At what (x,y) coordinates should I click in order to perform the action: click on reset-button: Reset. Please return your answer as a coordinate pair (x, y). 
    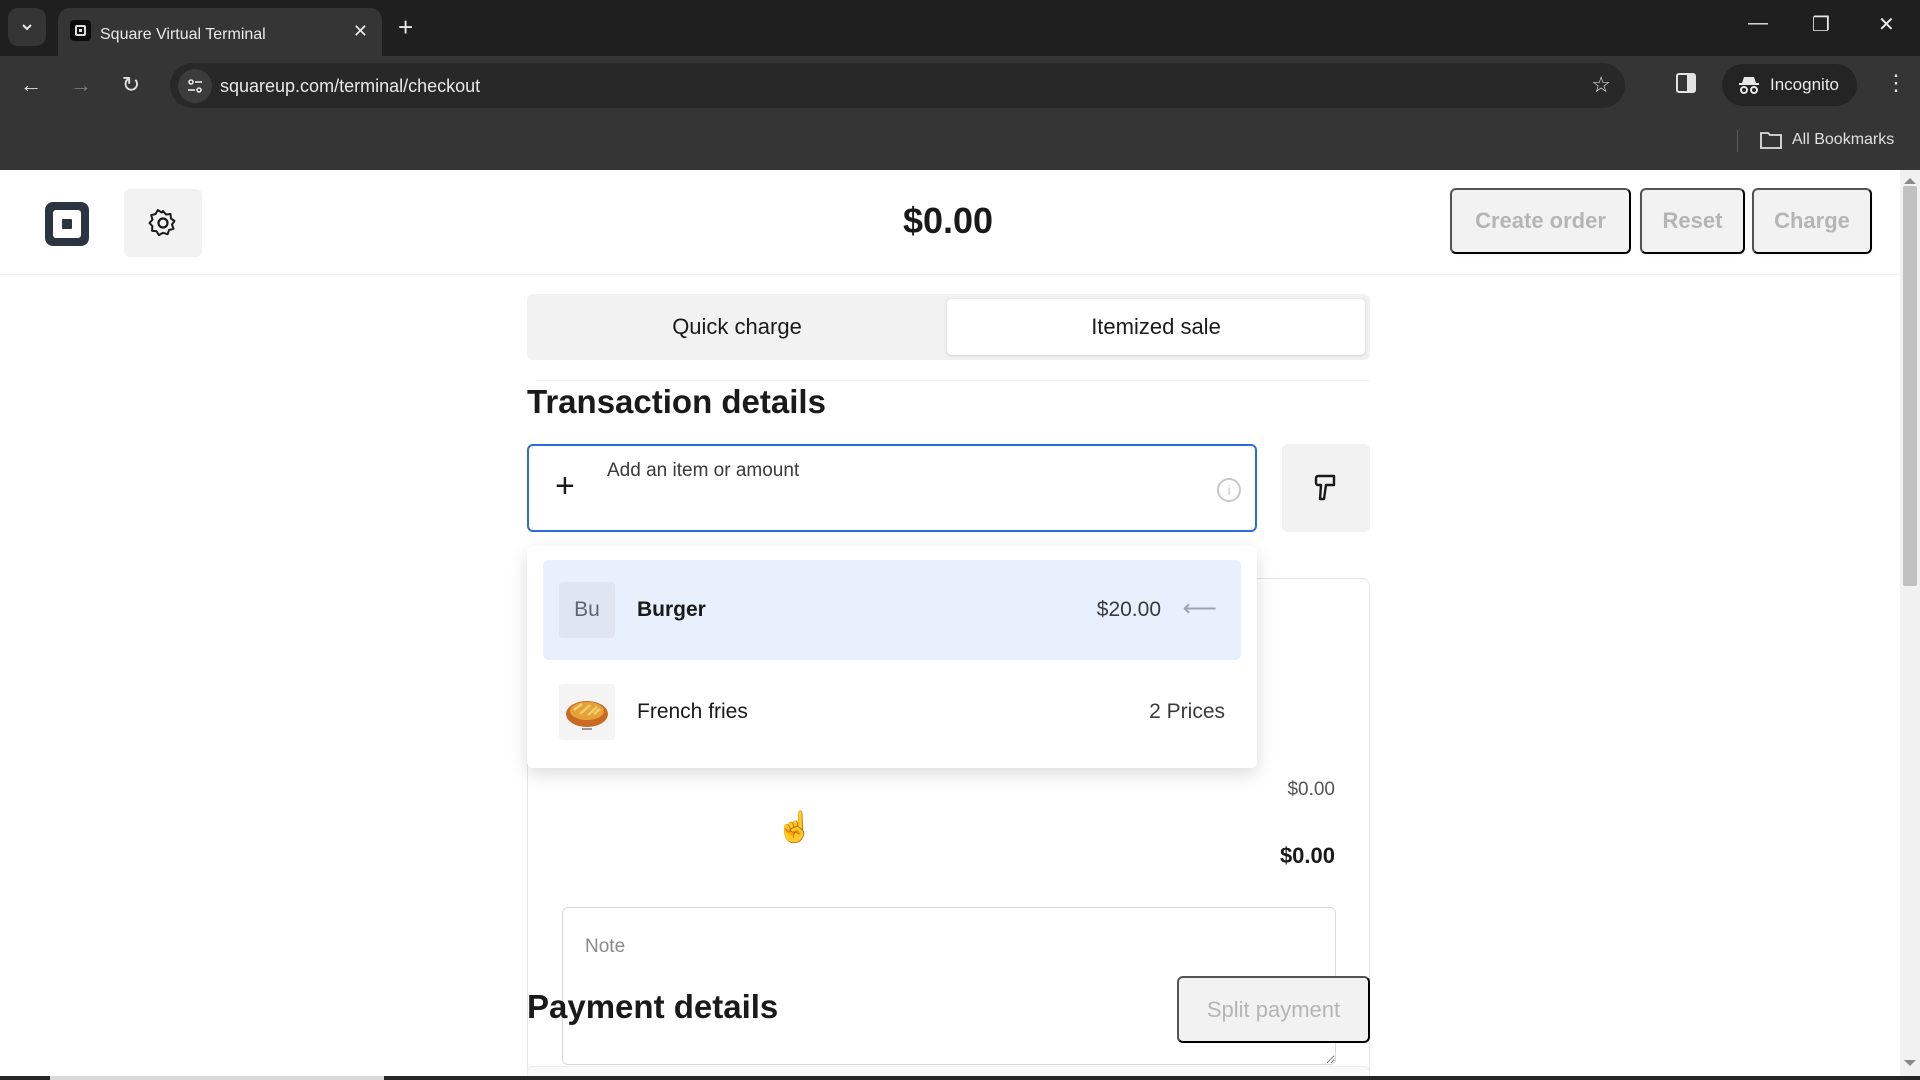
    Looking at the image, I should click on (1692, 221).